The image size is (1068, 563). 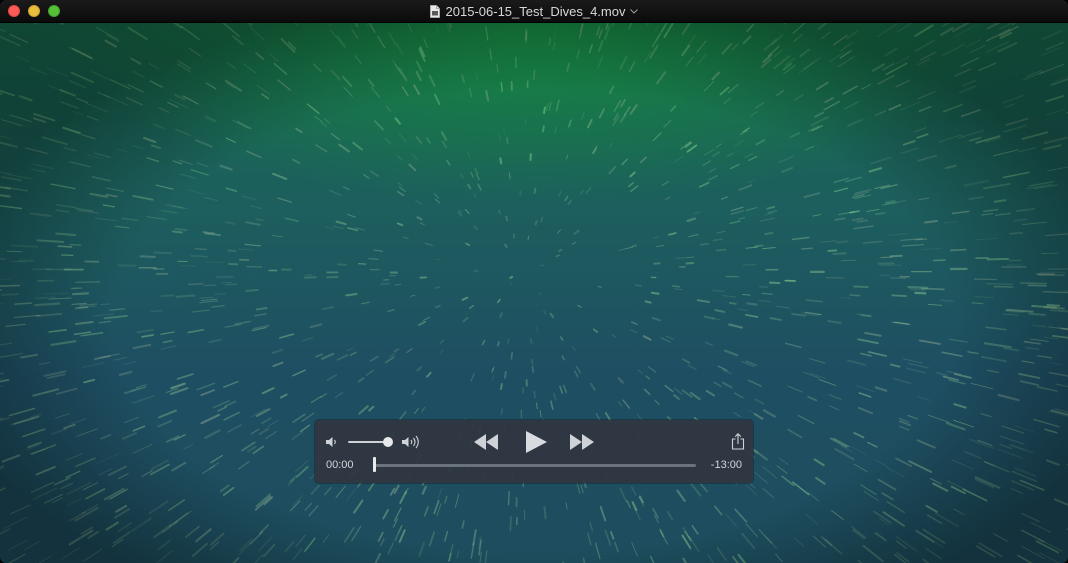 What do you see at coordinates (332, 442) in the screenshot?
I see `volume-low-icon` at bounding box center [332, 442].